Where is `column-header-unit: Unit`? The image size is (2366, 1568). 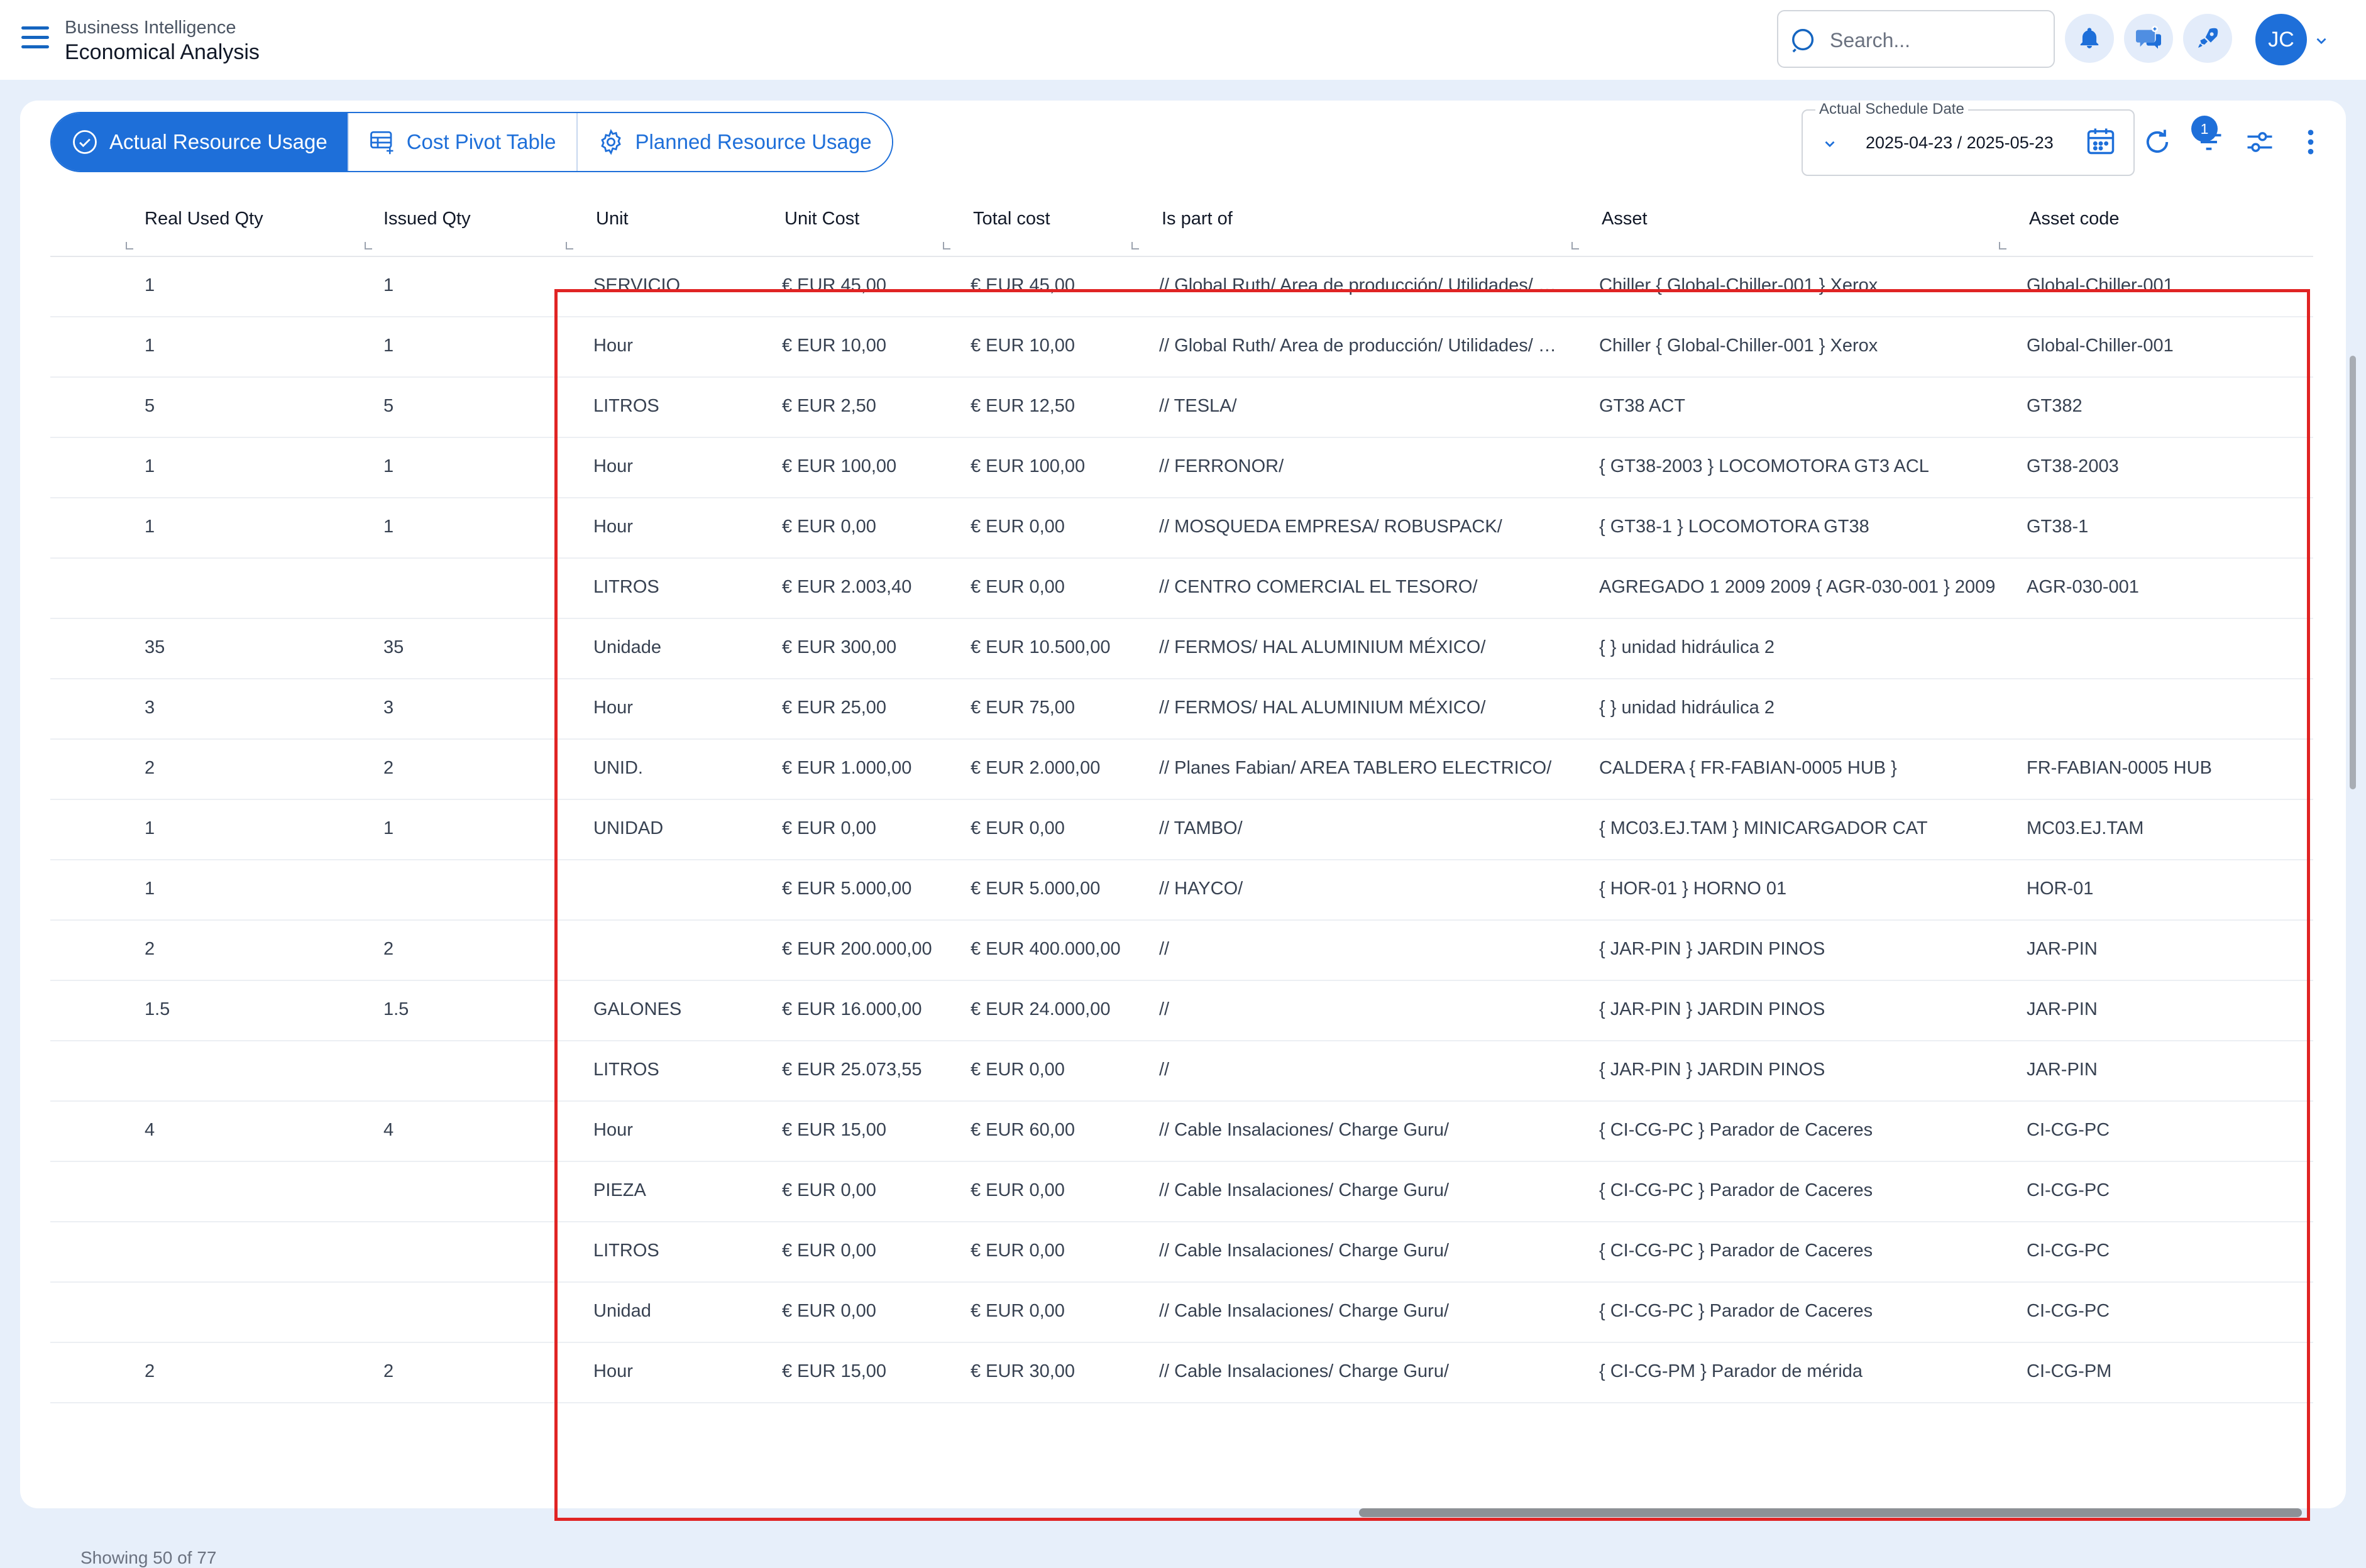 column-header-unit: Unit is located at coordinates (673, 222).